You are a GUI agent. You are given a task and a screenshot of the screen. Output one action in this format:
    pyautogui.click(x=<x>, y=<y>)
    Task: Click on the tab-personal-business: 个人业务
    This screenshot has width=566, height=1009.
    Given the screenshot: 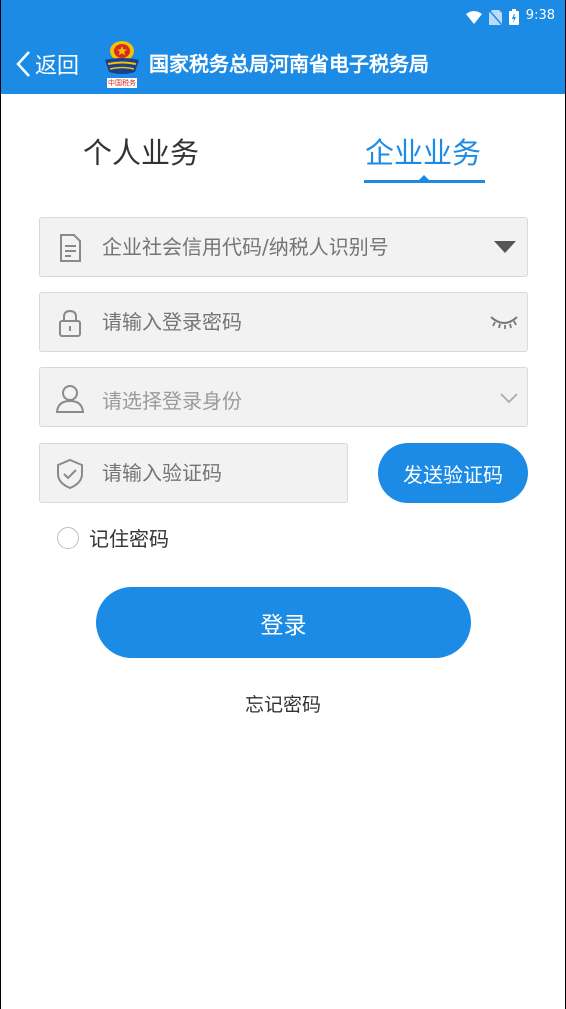 What is the action you would take?
    pyautogui.click(x=141, y=151)
    